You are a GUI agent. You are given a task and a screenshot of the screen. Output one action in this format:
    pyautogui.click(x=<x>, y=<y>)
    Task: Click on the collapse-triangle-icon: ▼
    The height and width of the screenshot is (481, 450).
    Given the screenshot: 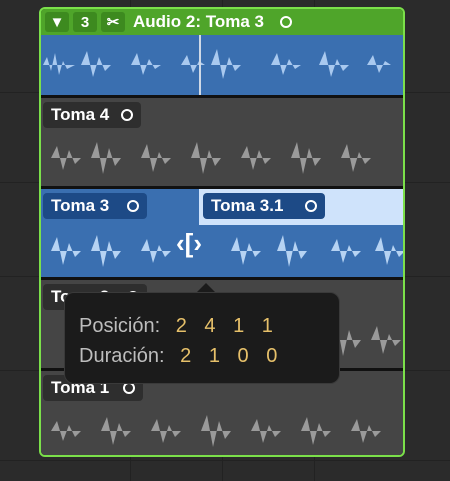 What is the action you would take?
    pyautogui.click(x=57, y=22)
    